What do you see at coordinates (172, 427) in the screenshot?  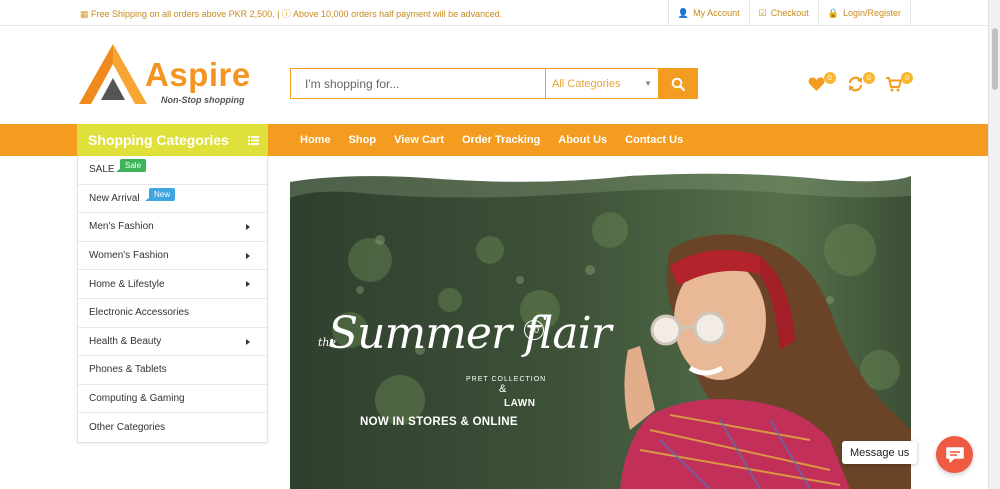 I see `sidebar-item-other-categories: Other Categories` at bounding box center [172, 427].